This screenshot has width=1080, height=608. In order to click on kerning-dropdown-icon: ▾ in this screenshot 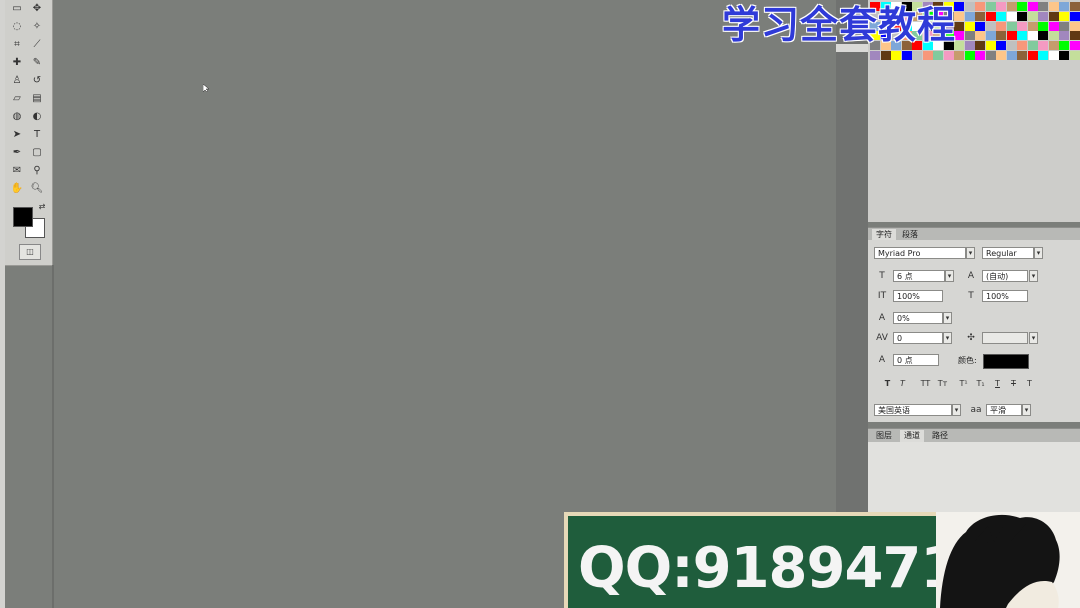, I will do `click(947, 338)`.